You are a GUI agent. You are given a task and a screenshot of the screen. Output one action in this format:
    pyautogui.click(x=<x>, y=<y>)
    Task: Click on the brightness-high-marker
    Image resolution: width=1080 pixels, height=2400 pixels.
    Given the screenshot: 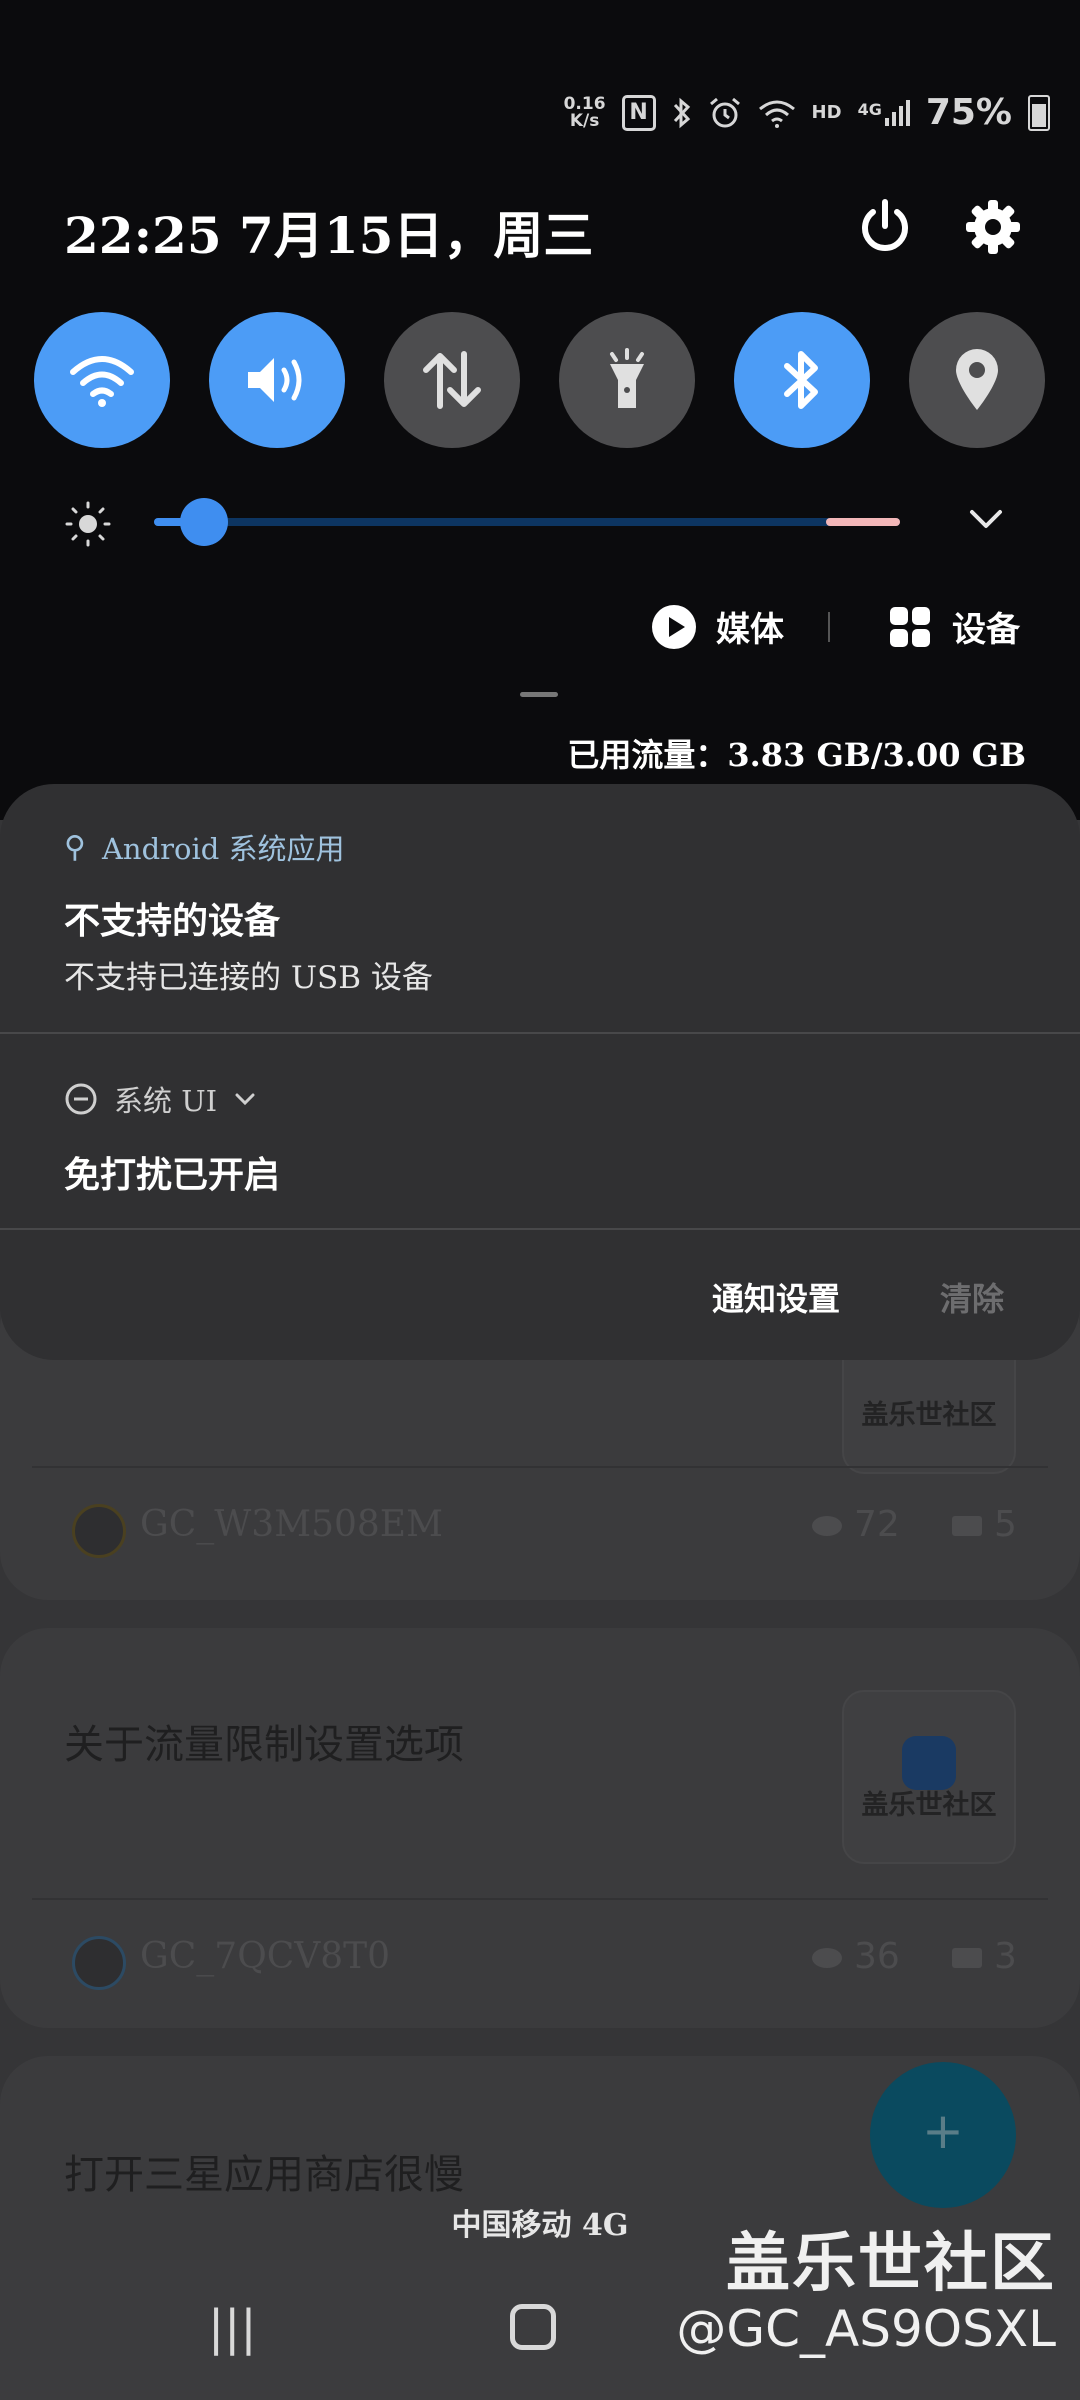 What is the action you would take?
    pyautogui.click(x=863, y=522)
    